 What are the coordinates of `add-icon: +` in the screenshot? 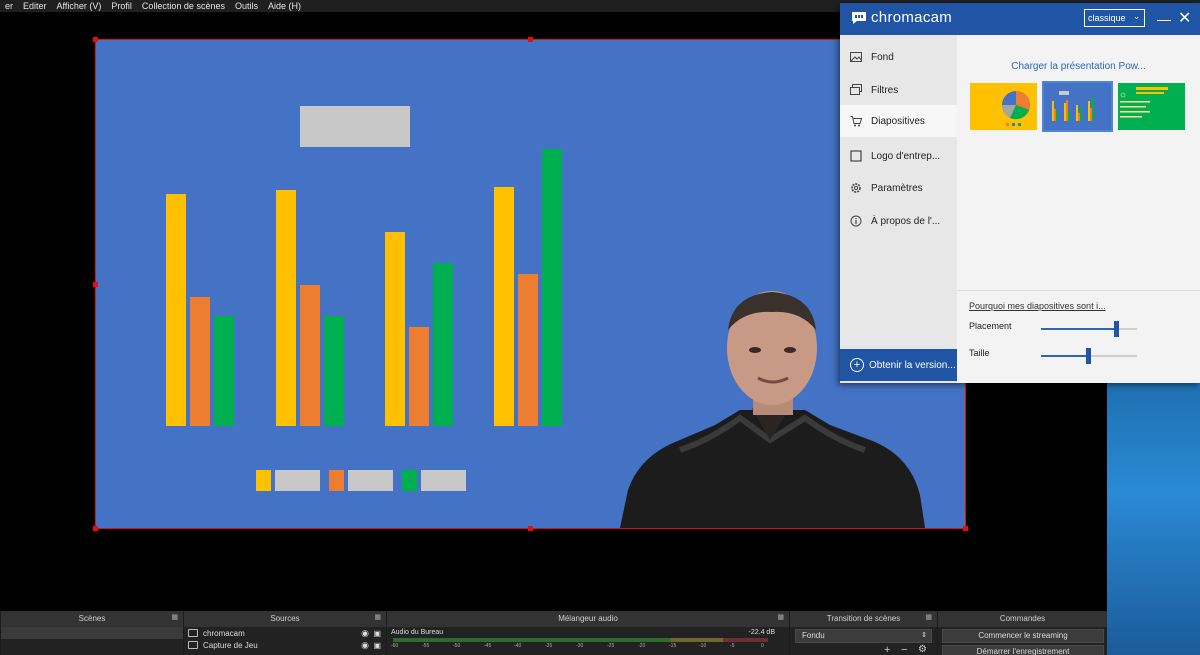 It's located at (887, 649).